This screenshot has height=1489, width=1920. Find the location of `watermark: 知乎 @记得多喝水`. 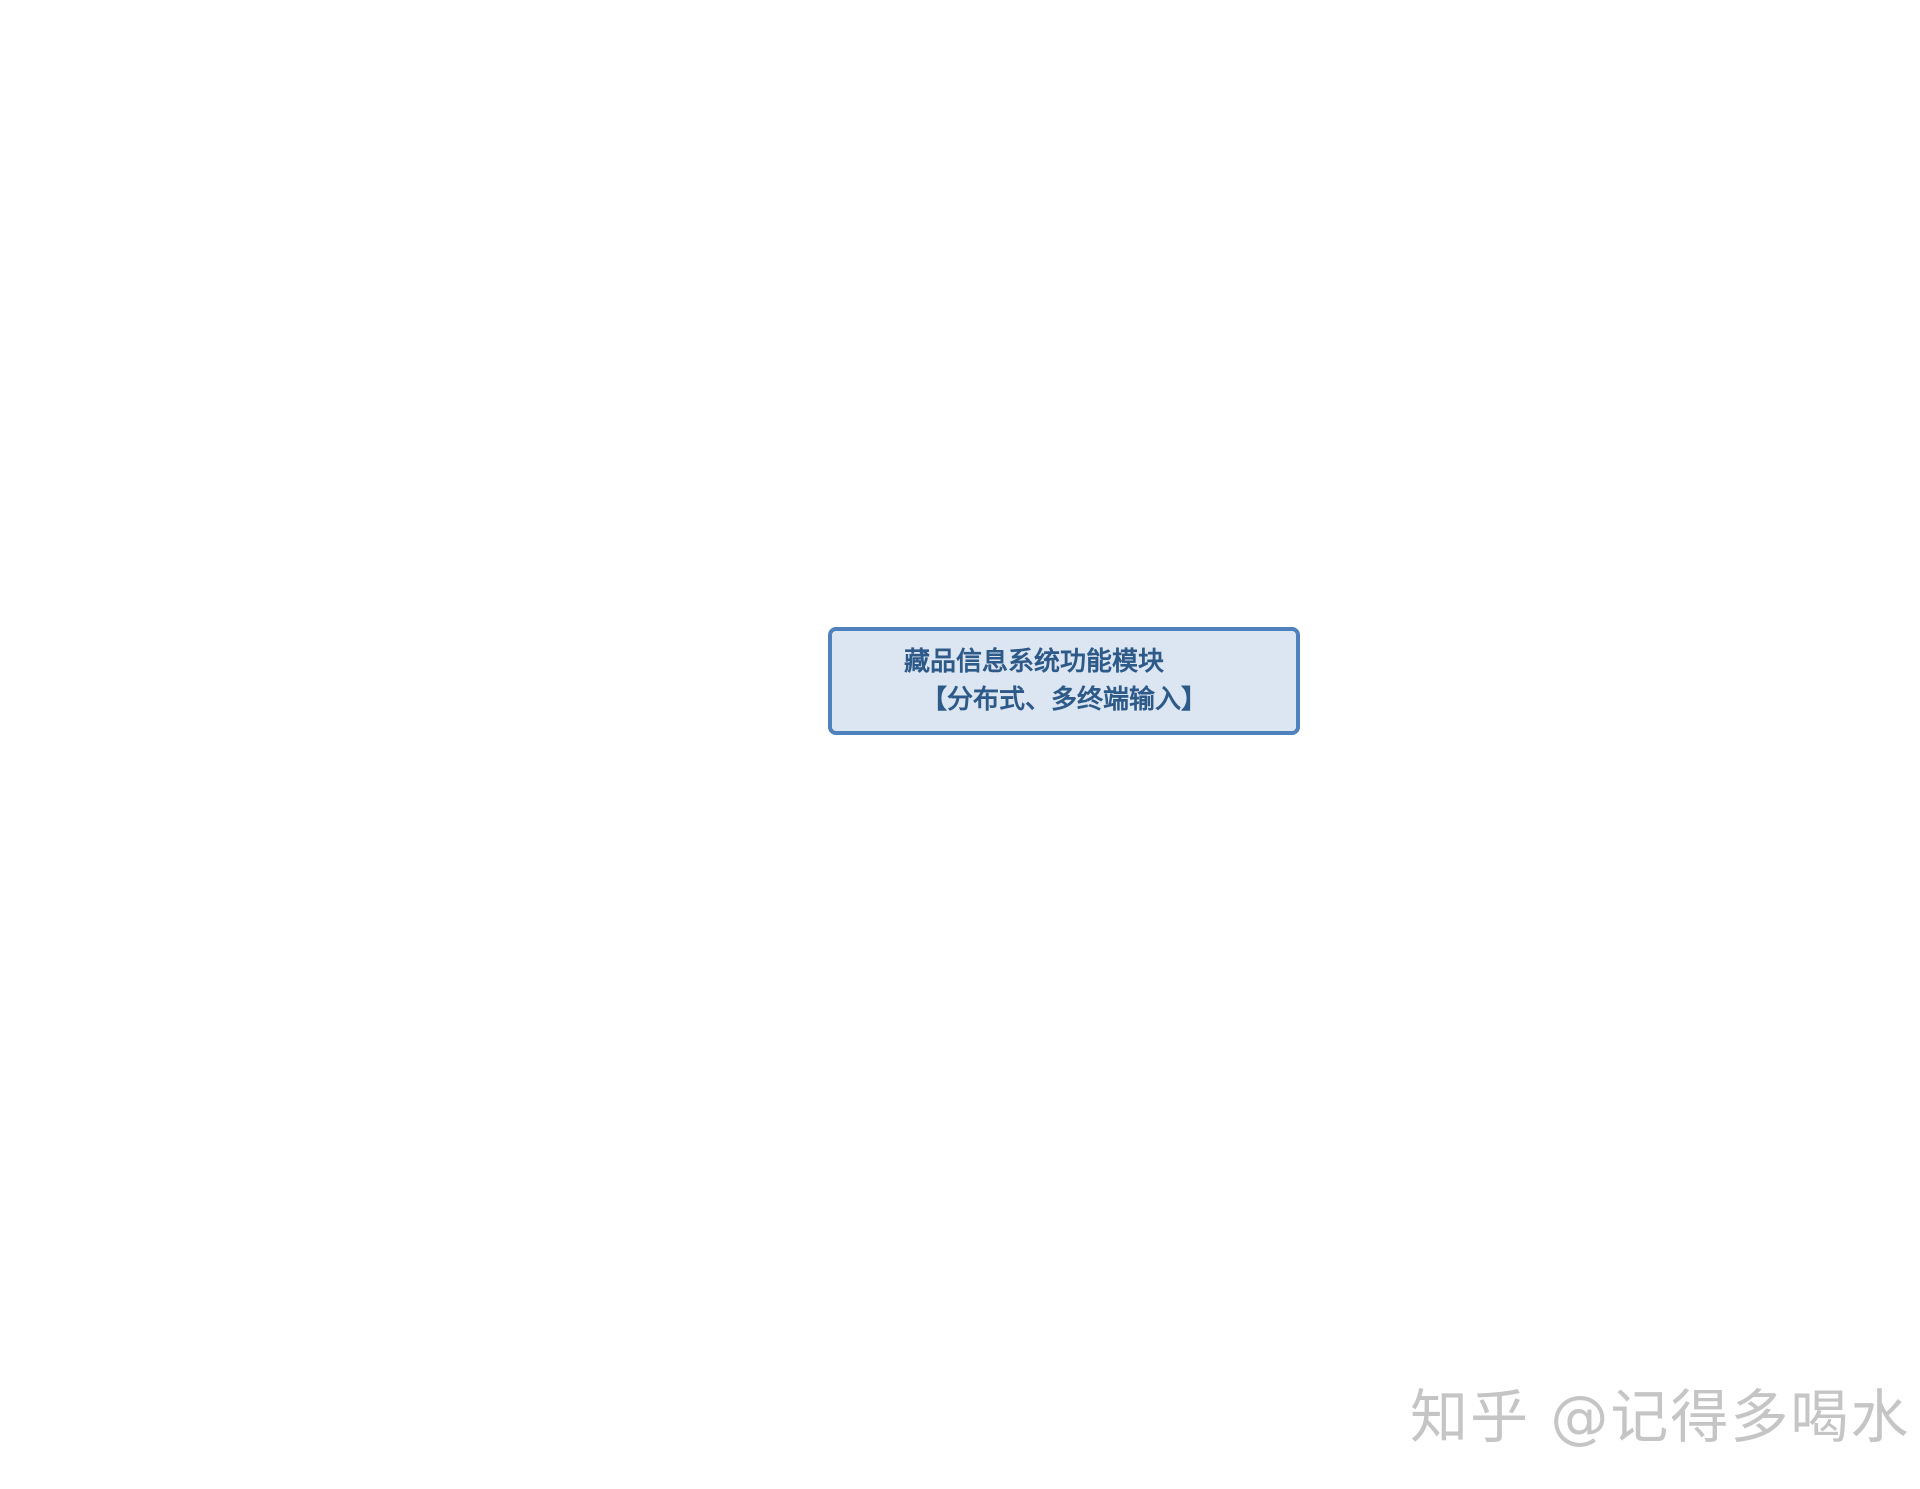

watermark: 知乎 @记得多喝水 is located at coordinates (1660, 1417).